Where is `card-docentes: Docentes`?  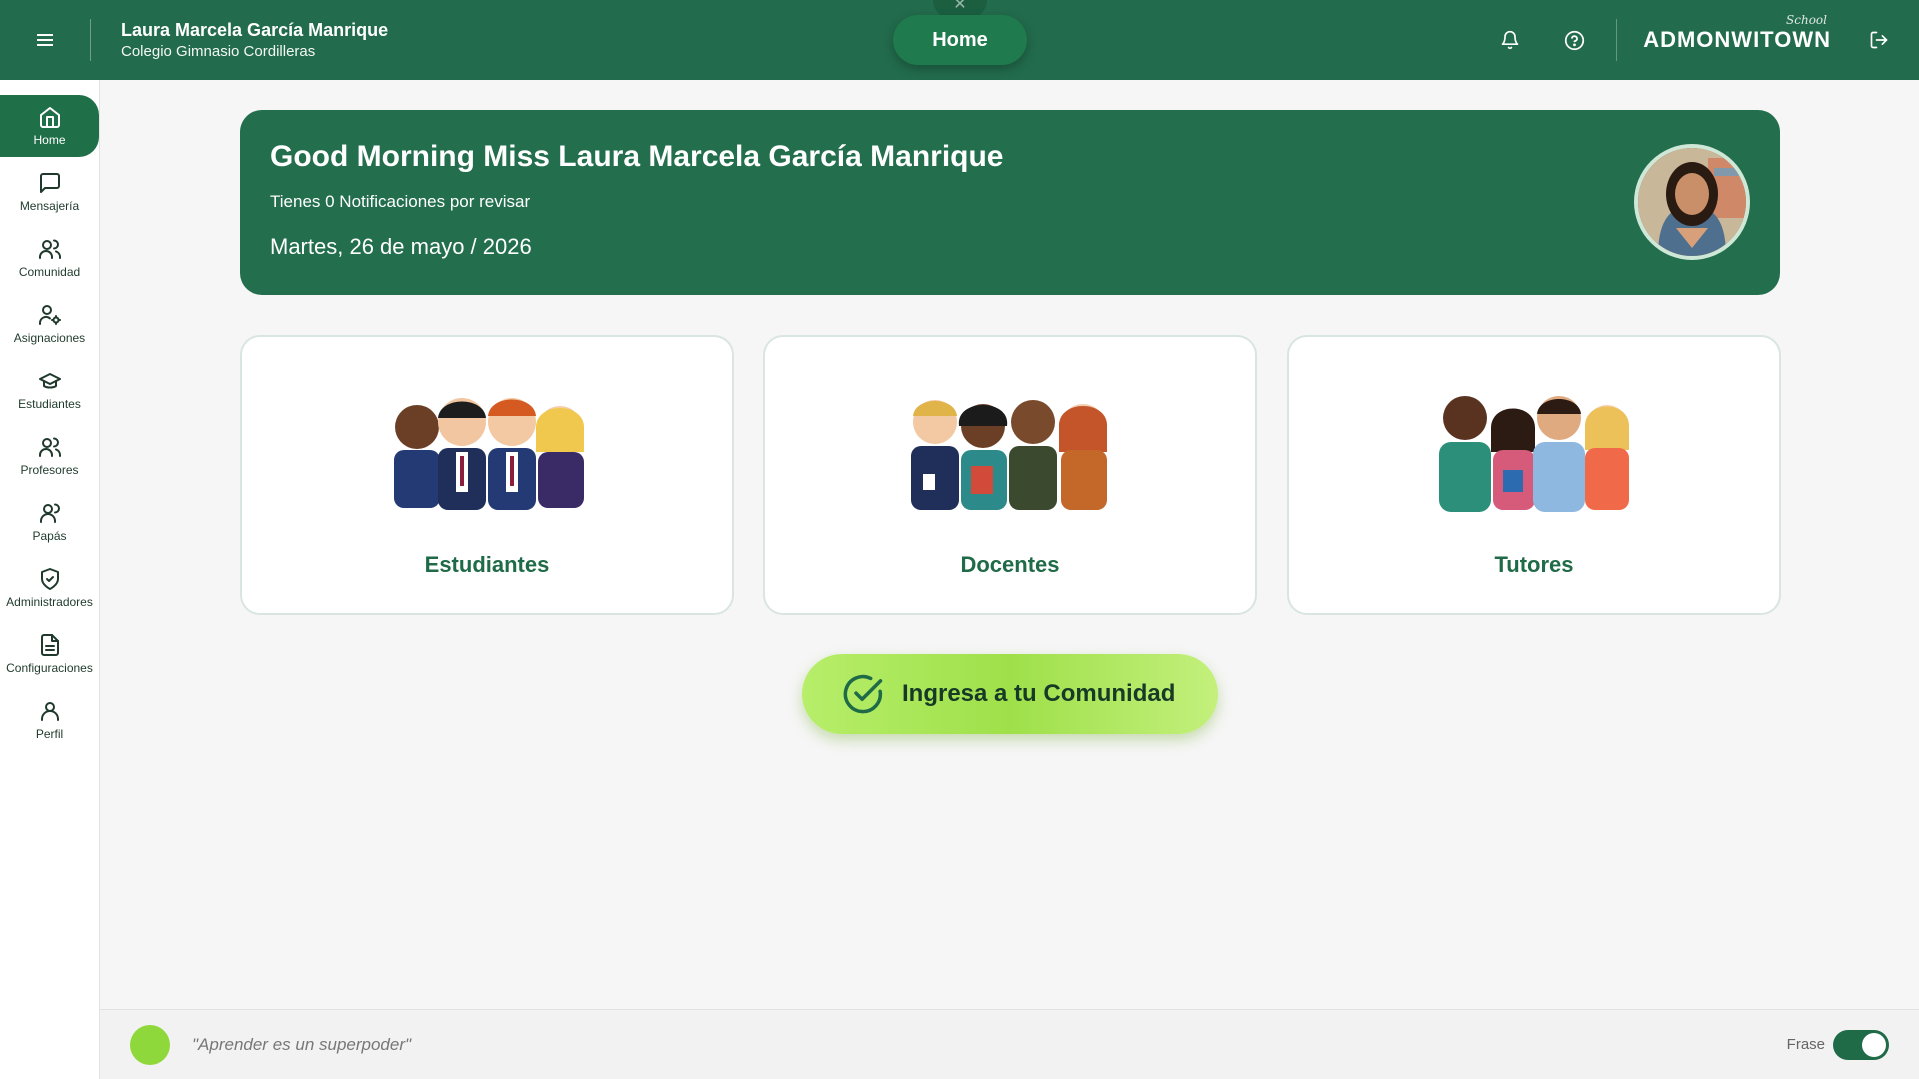 card-docentes: Docentes is located at coordinates (1010, 475).